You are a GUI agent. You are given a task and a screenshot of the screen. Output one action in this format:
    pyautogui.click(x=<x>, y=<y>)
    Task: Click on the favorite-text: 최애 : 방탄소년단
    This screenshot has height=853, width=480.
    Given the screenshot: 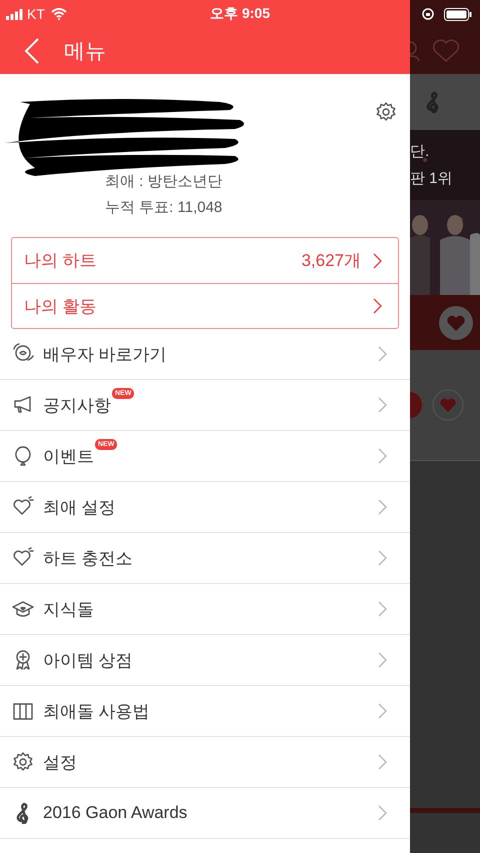 What is the action you would take?
    pyautogui.click(x=164, y=181)
    